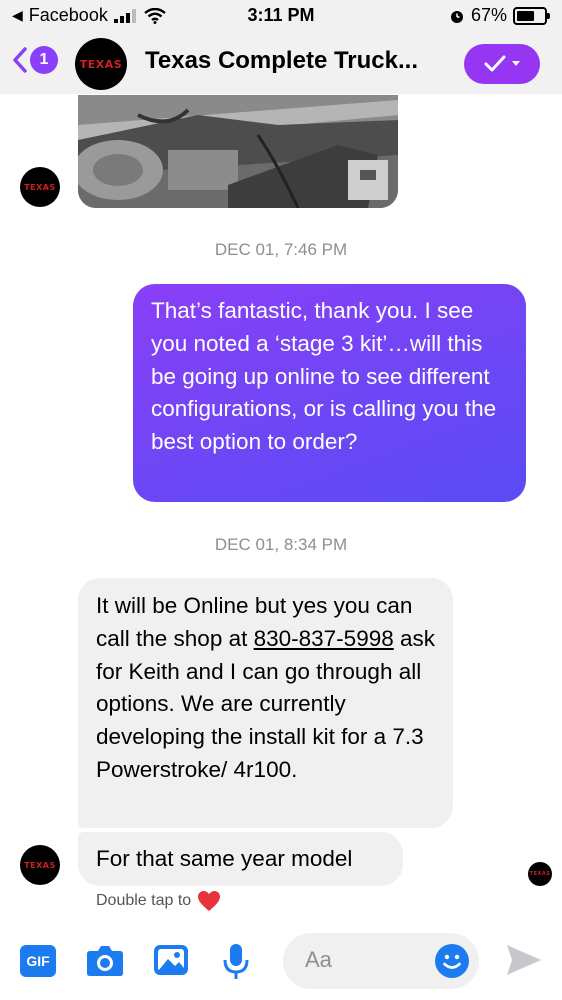 The width and height of the screenshot is (562, 1000). I want to click on message-input: Aa, so click(381, 961).